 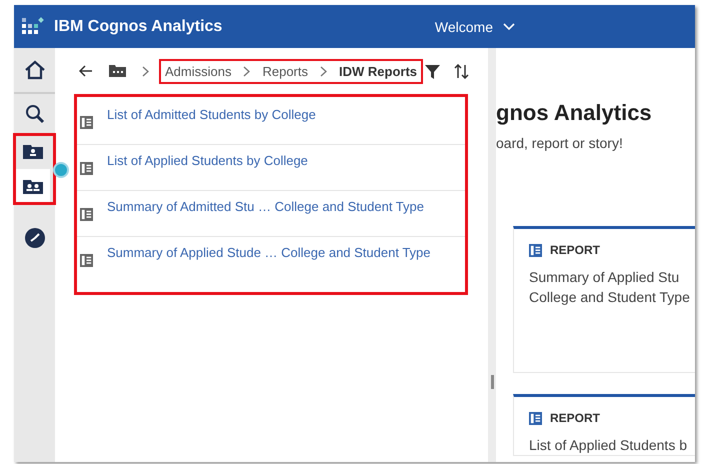 I want to click on chevron-down-icon, so click(x=509, y=26).